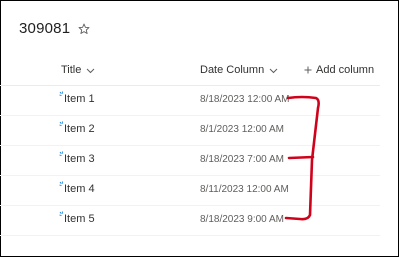 The height and width of the screenshot is (257, 399). Describe the element at coordinates (190, 71) in the screenshot. I see `list-header-row: Title Date Column Add column` at that location.